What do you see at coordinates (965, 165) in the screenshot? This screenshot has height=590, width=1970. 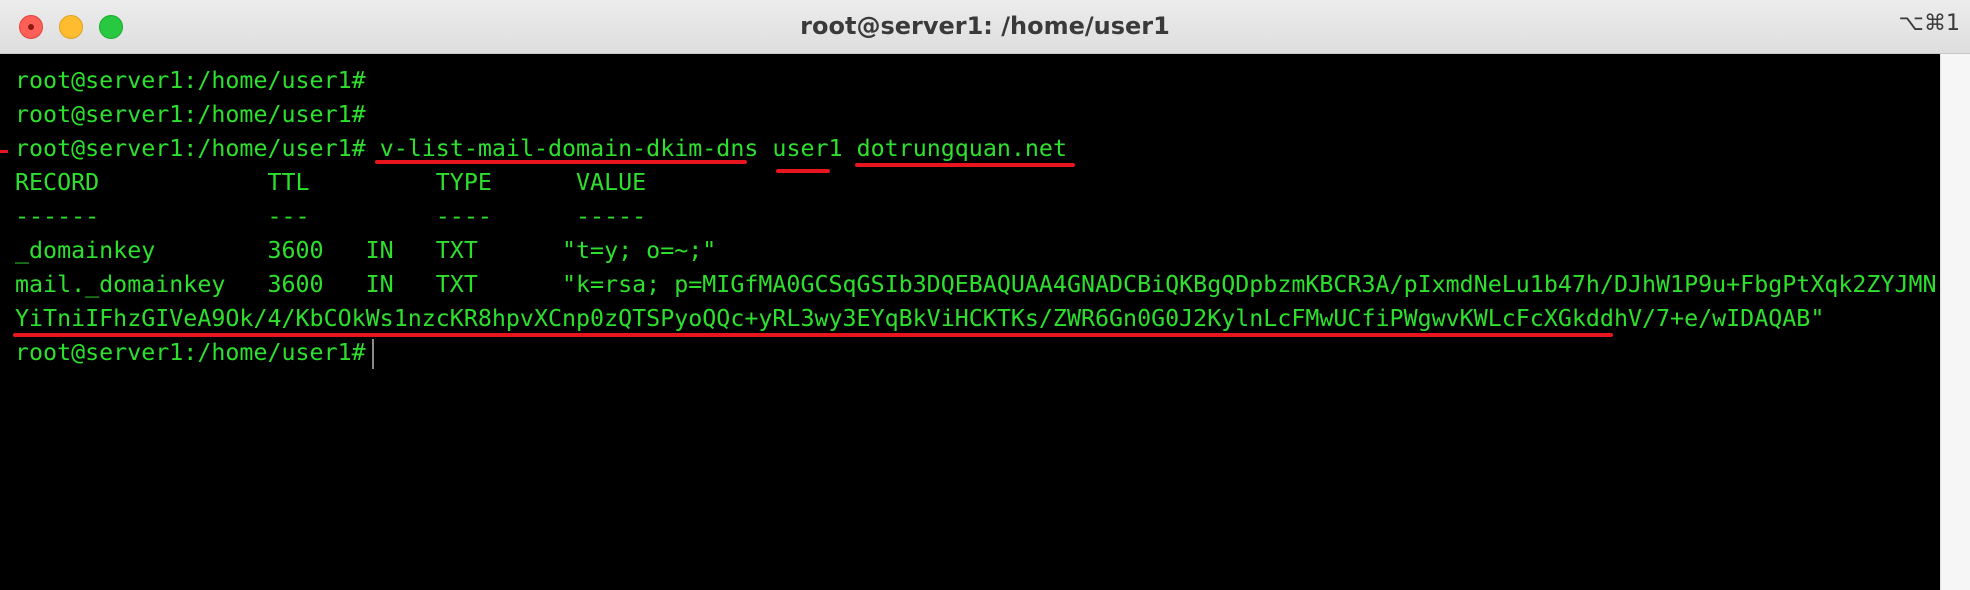 I see `annotation-underline-domain` at bounding box center [965, 165].